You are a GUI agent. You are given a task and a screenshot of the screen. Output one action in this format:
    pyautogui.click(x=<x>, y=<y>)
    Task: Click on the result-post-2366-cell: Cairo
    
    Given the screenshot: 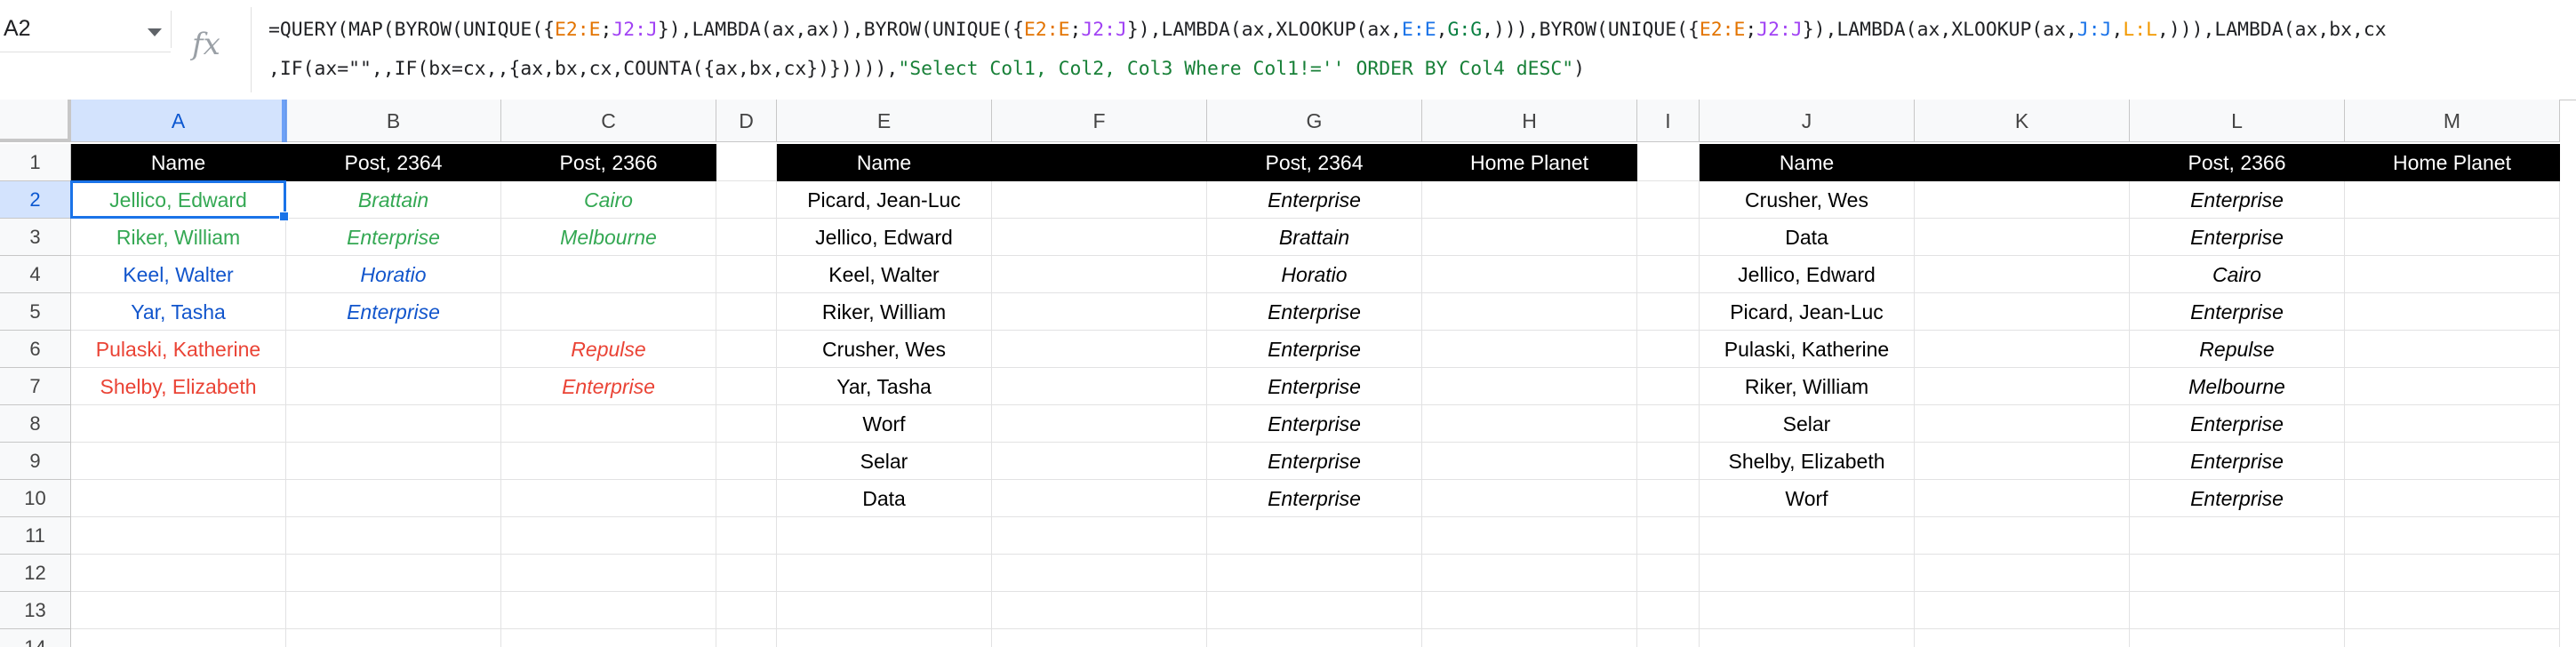 What is the action you would take?
    pyautogui.click(x=608, y=200)
    